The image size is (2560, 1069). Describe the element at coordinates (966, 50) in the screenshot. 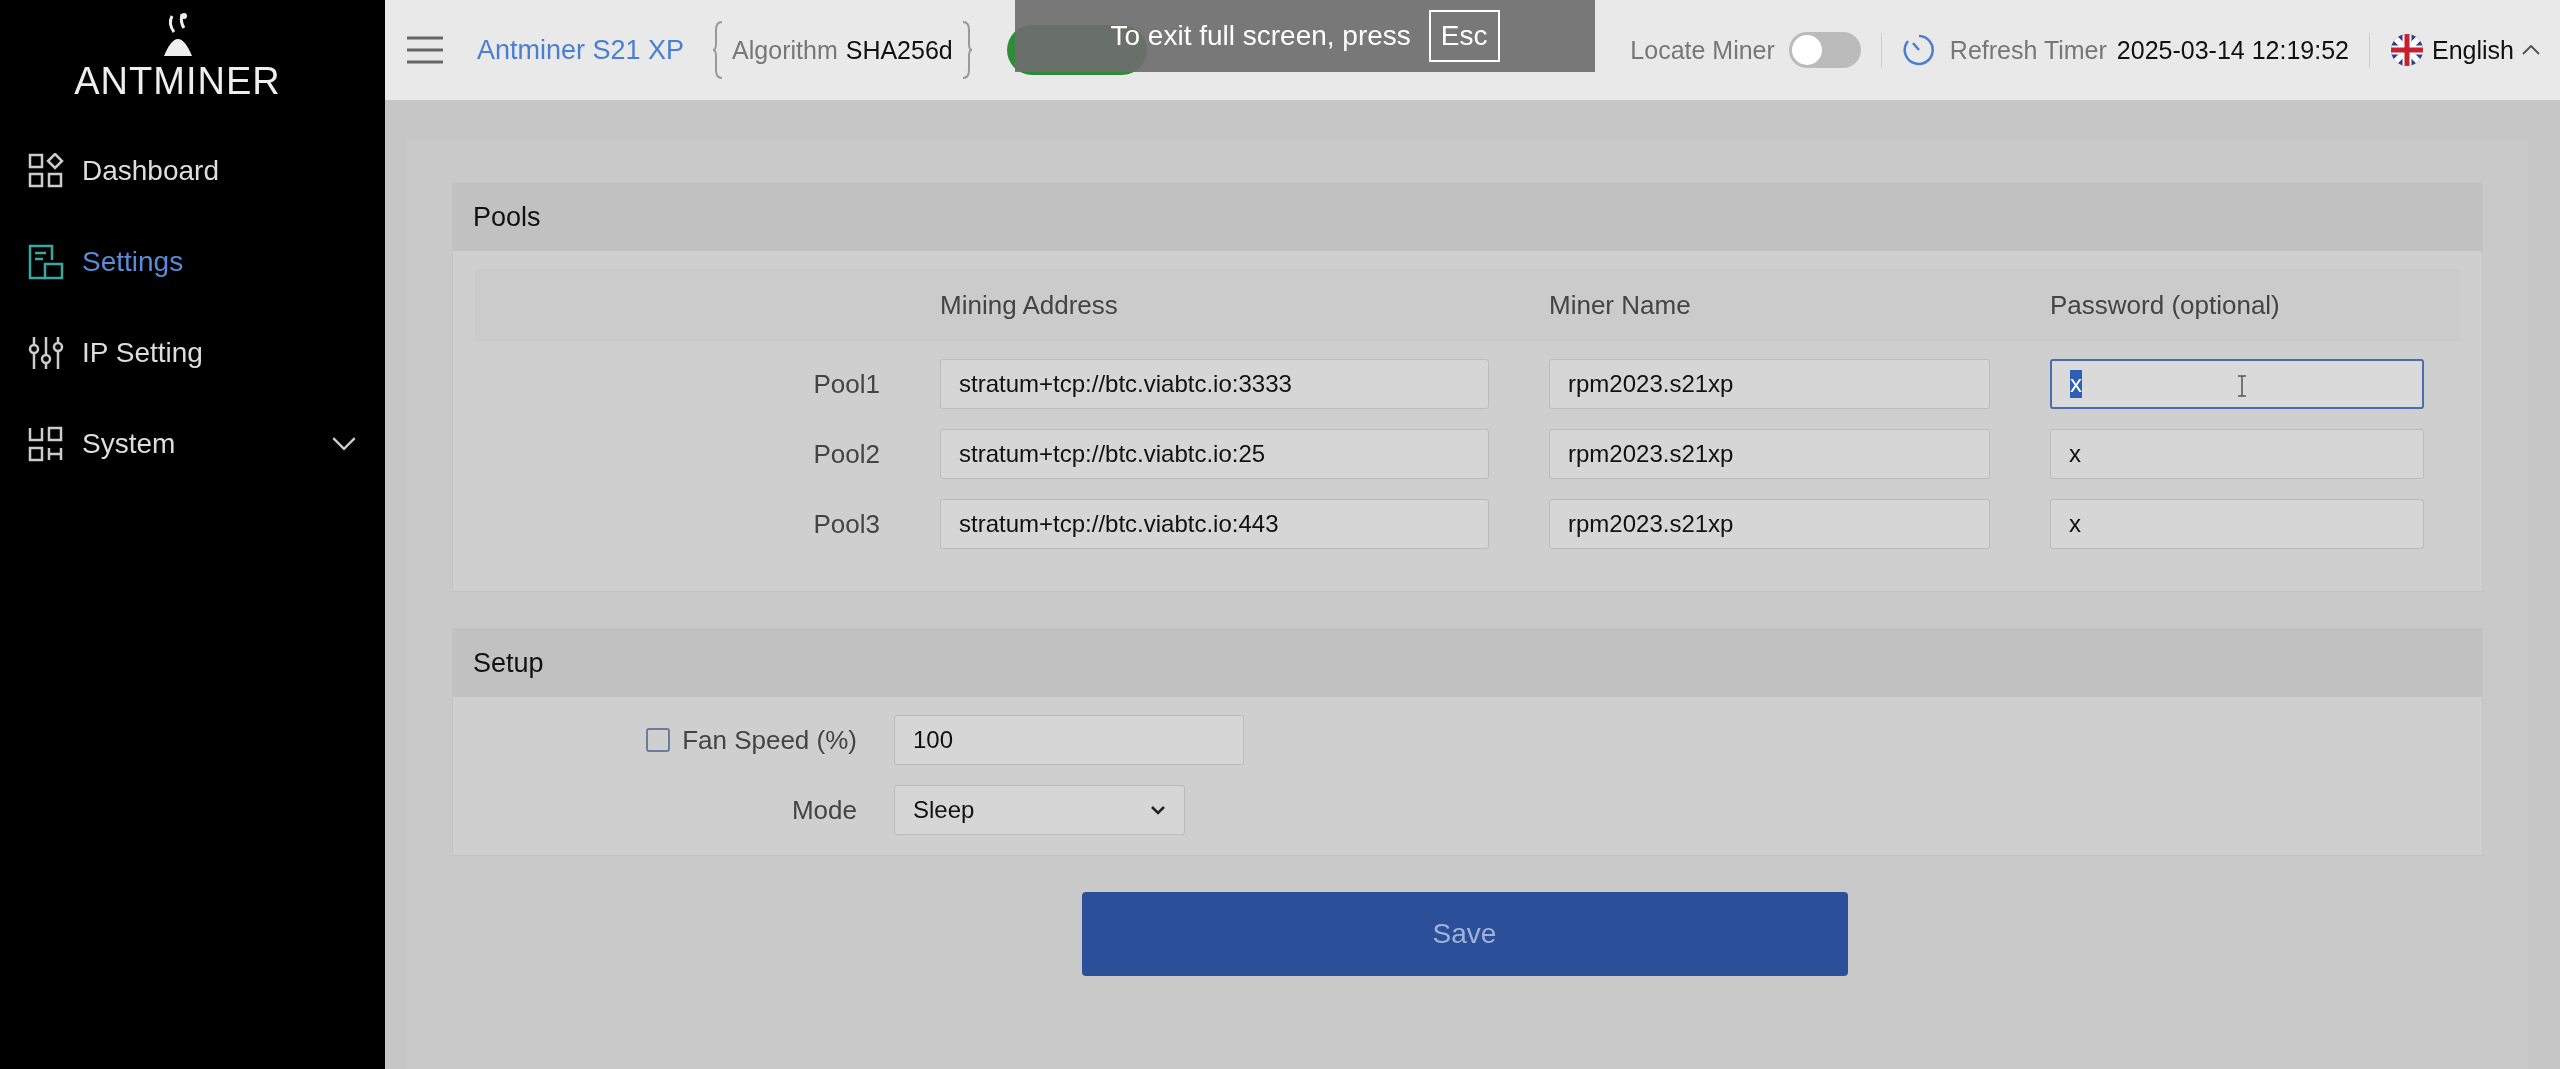

I see `right-brace-icon` at that location.